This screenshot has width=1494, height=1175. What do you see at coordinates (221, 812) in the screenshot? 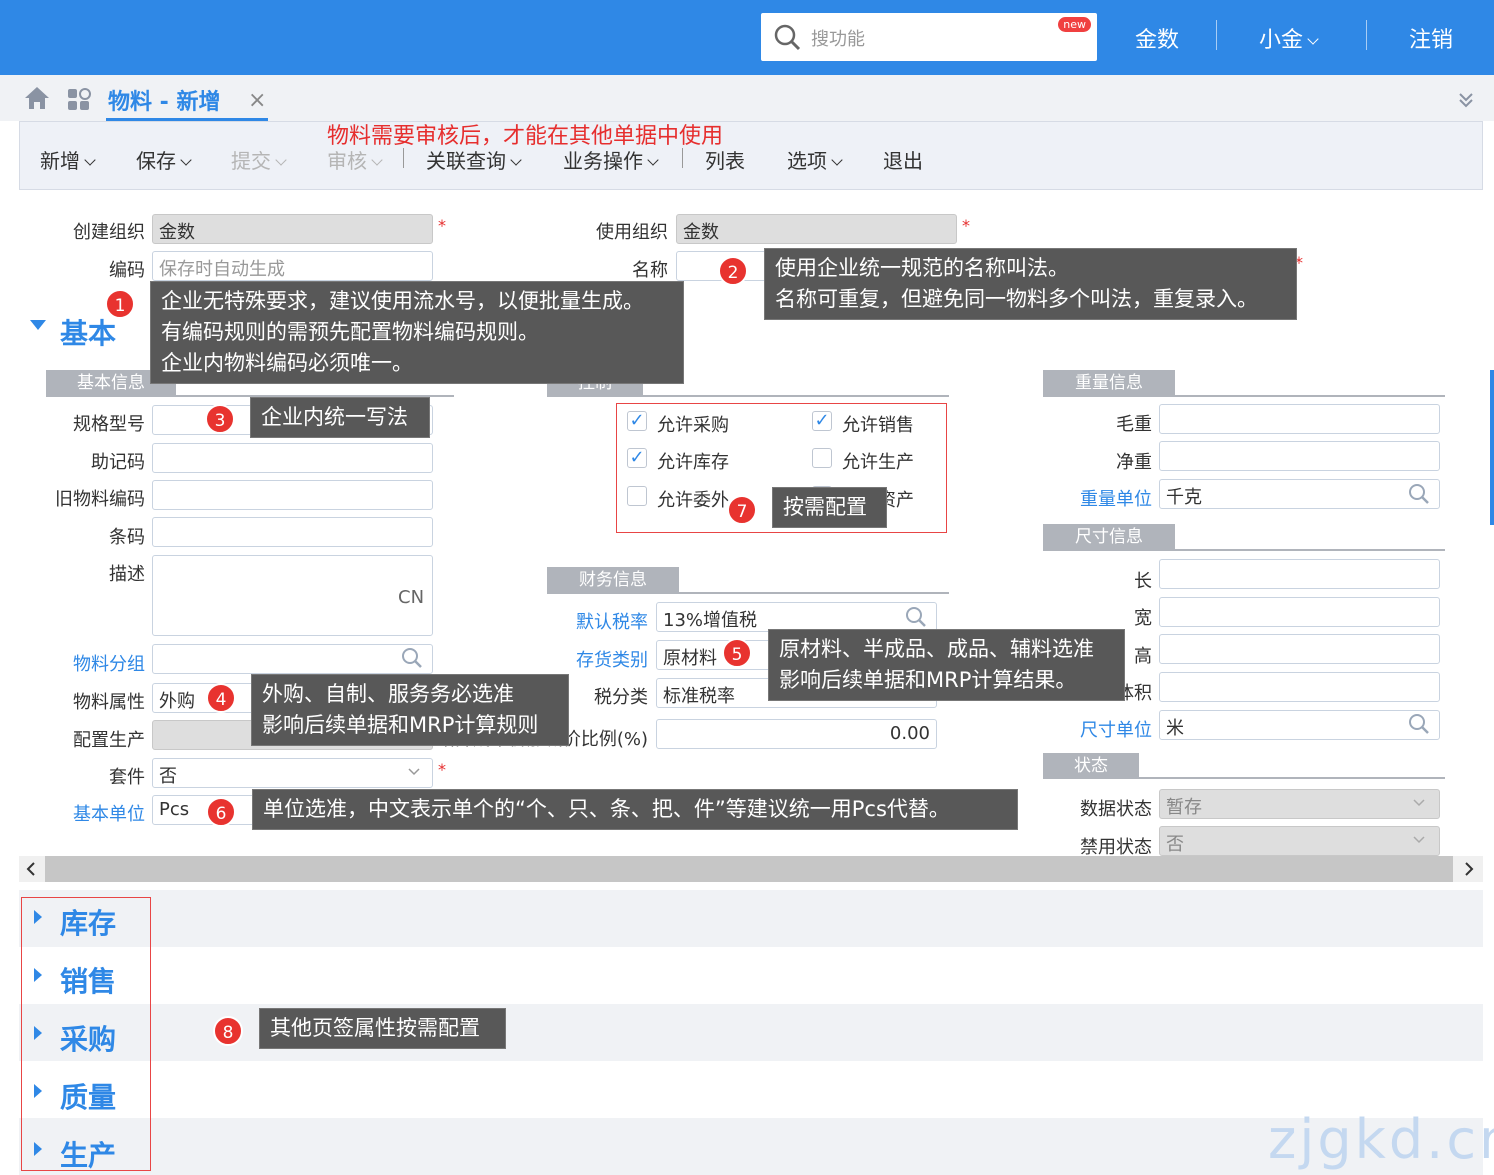
I see `callout-number: 6` at bounding box center [221, 812].